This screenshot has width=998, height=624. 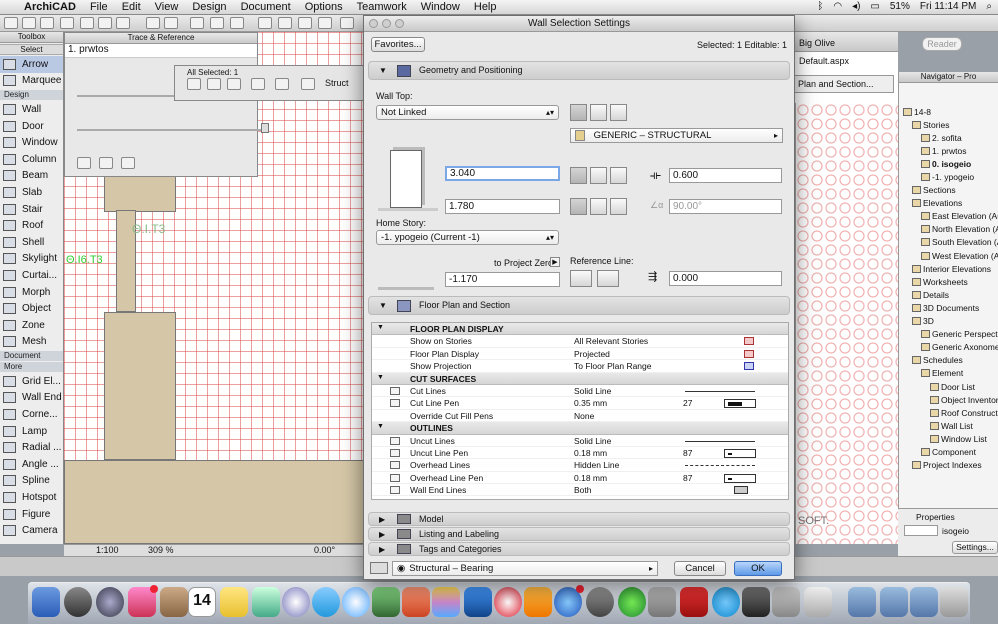 What do you see at coordinates (948, 268) in the screenshot?
I see `navigator-item: Interior Elevations` at bounding box center [948, 268].